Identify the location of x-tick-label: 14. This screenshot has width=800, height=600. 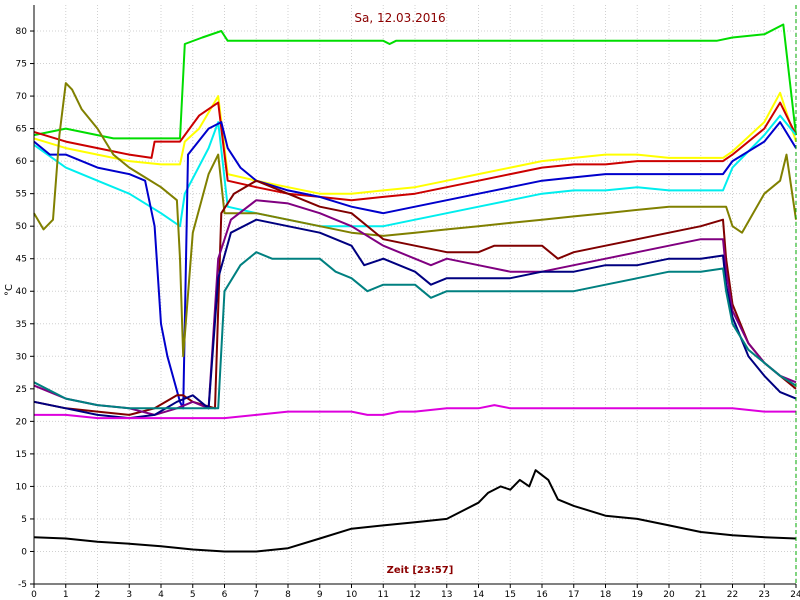
(479, 595).